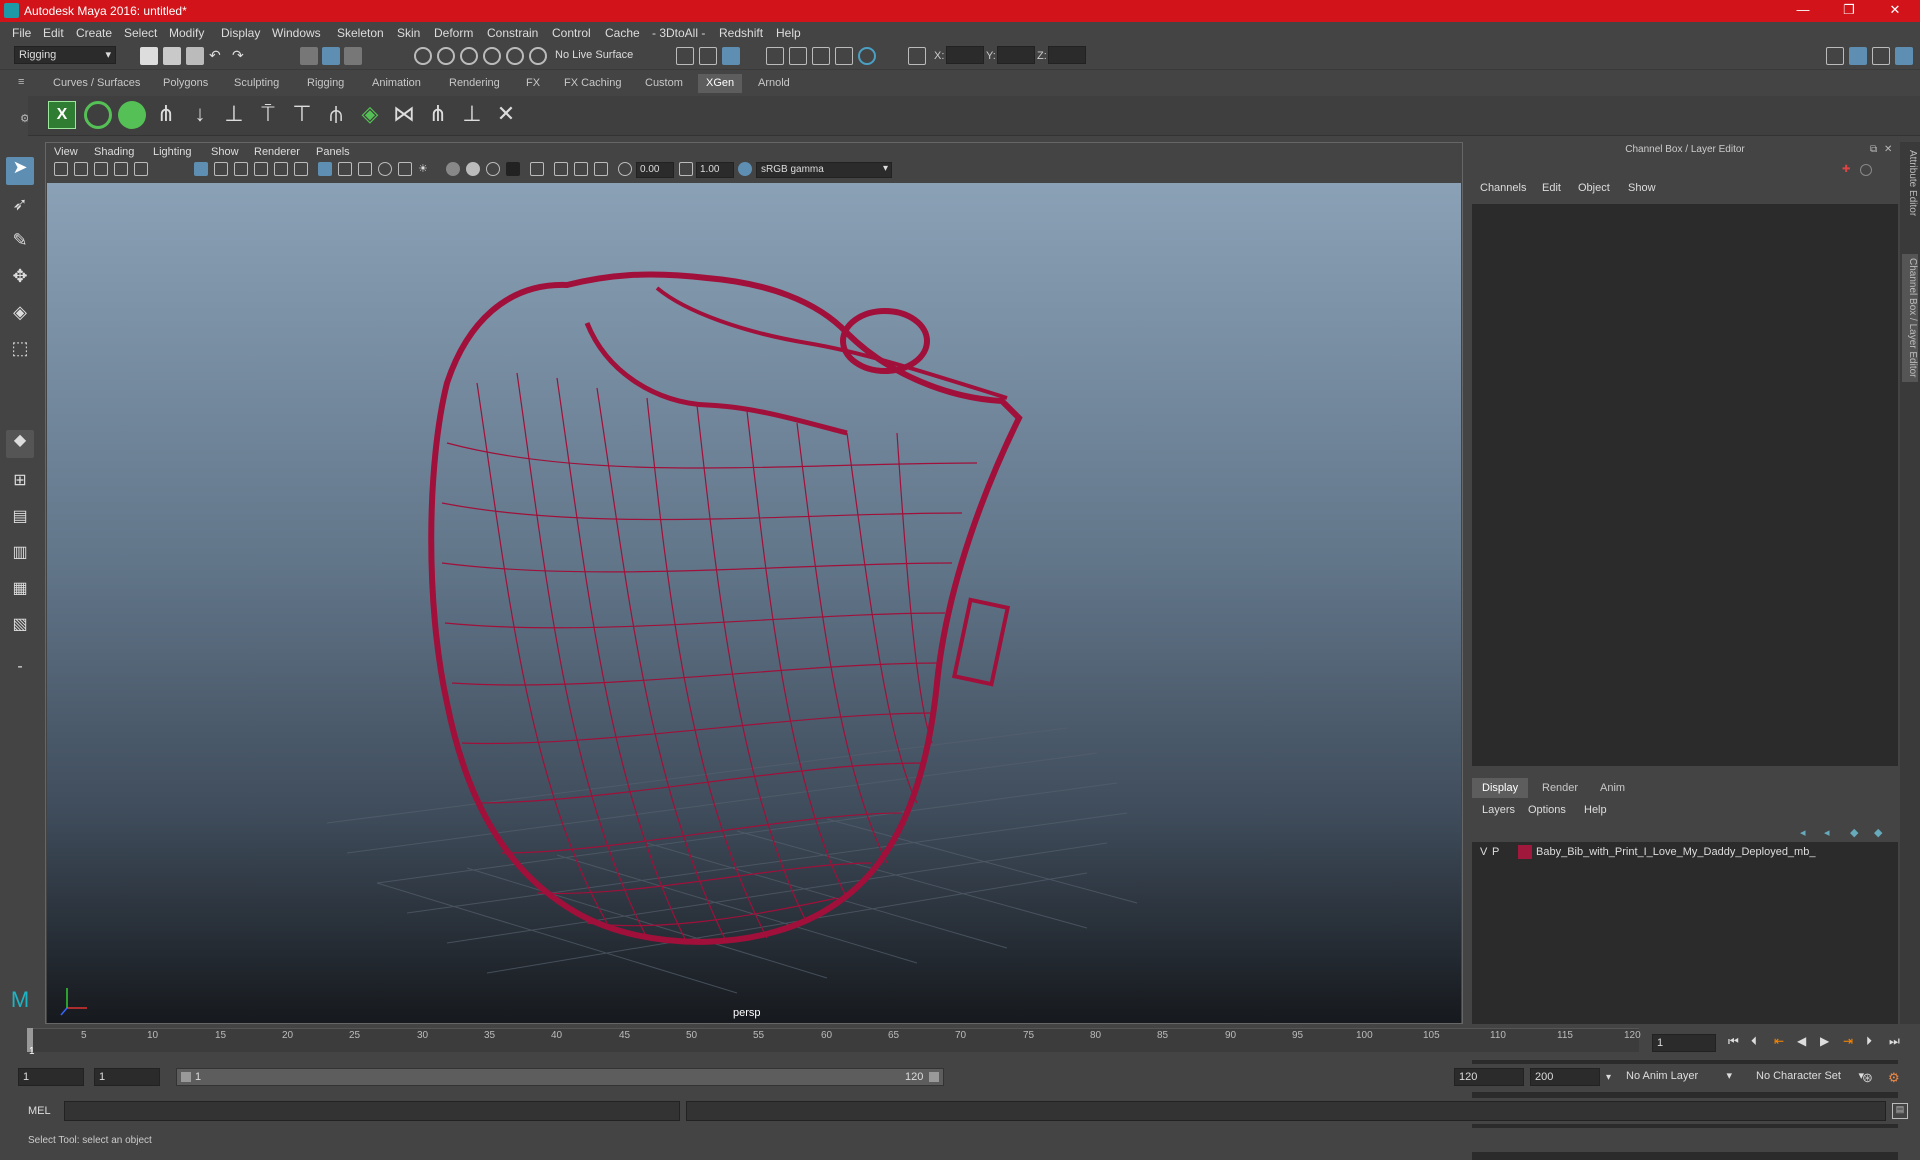  What do you see at coordinates (360, 33) in the screenshot?
I see `menu-skeleton: Skeleton` at bounding box center [360, 33].